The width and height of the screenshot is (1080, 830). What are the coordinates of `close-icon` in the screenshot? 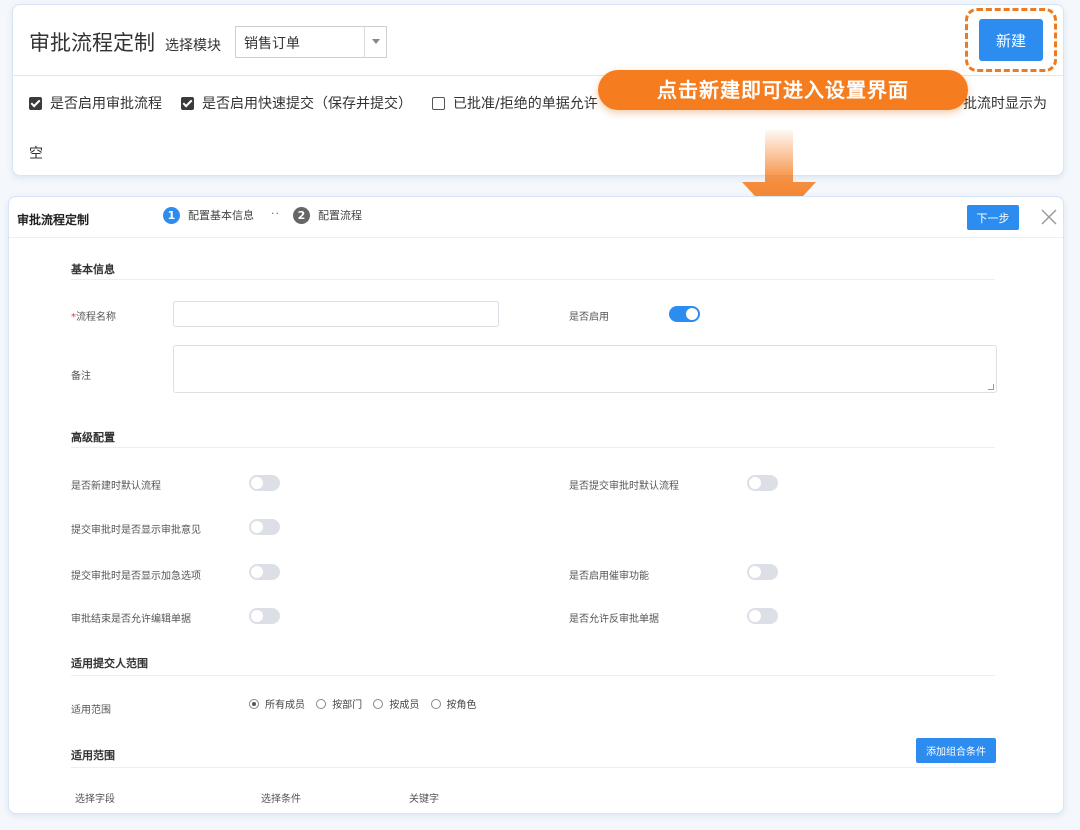 It's located at (1049, 217).